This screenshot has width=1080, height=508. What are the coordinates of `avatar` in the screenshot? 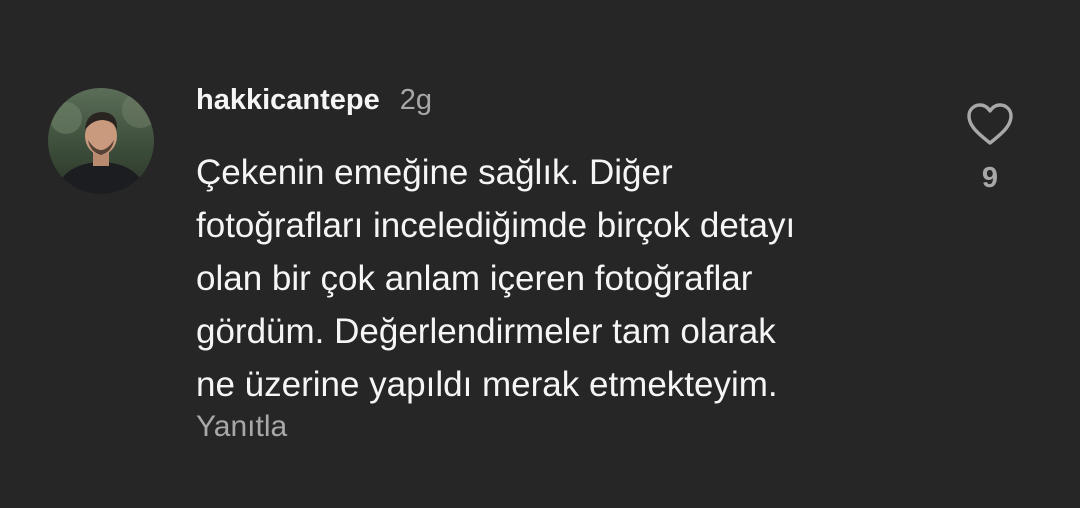 It's located at (101, 141).